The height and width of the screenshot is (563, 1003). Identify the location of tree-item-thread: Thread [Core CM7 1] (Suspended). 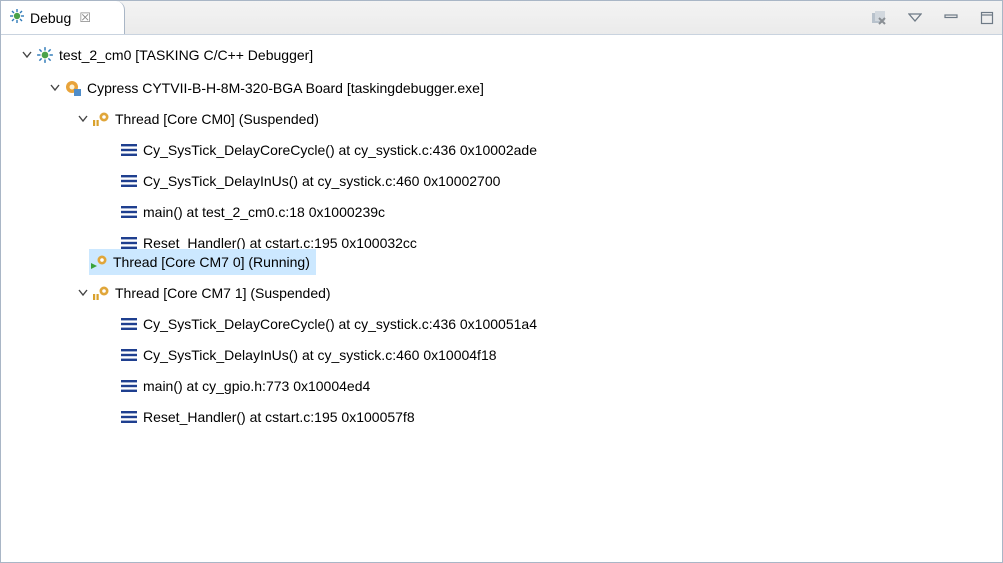
(203, 293).